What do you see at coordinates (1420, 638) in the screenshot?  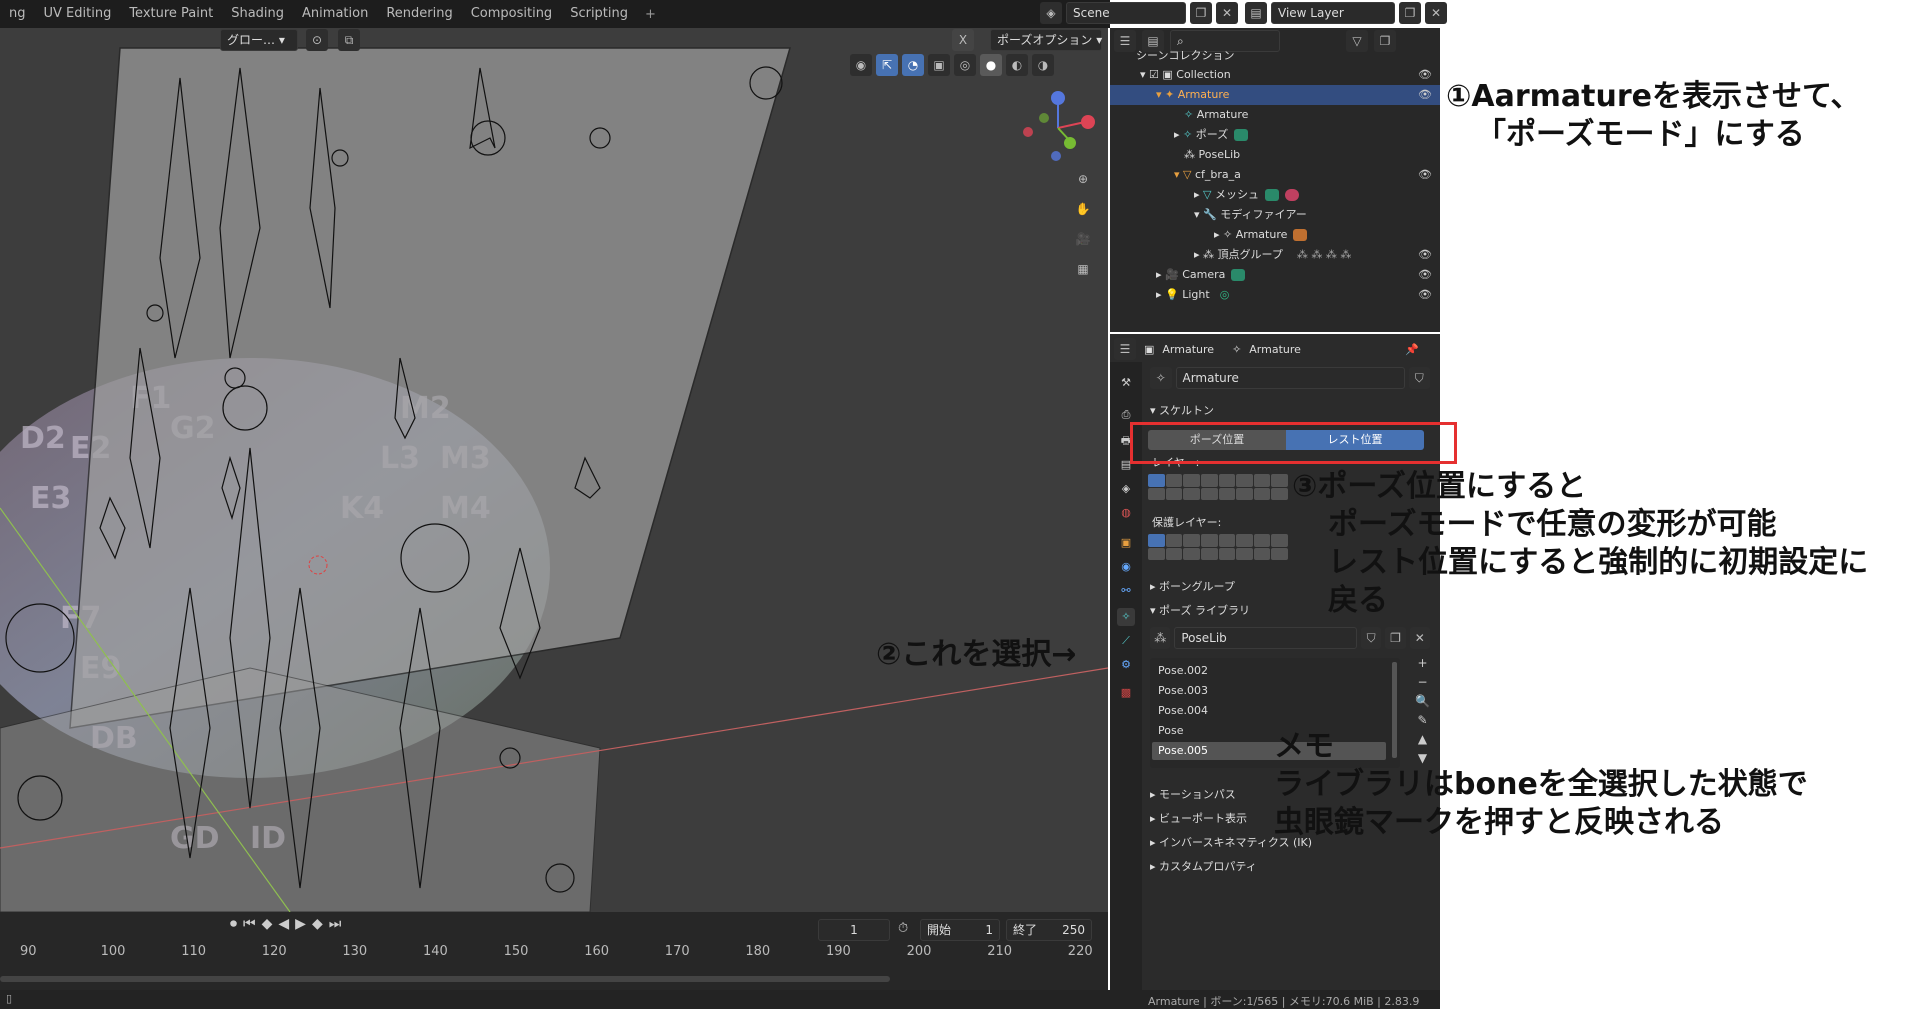 I see `poselib-unlink-icon: ✕` at bounding box center [1420, 638].